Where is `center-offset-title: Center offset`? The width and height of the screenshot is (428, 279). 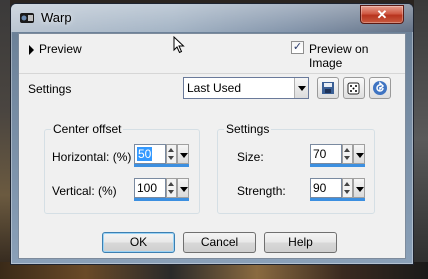 center-offset-title: Center offset is located at coordinates (87, 129).